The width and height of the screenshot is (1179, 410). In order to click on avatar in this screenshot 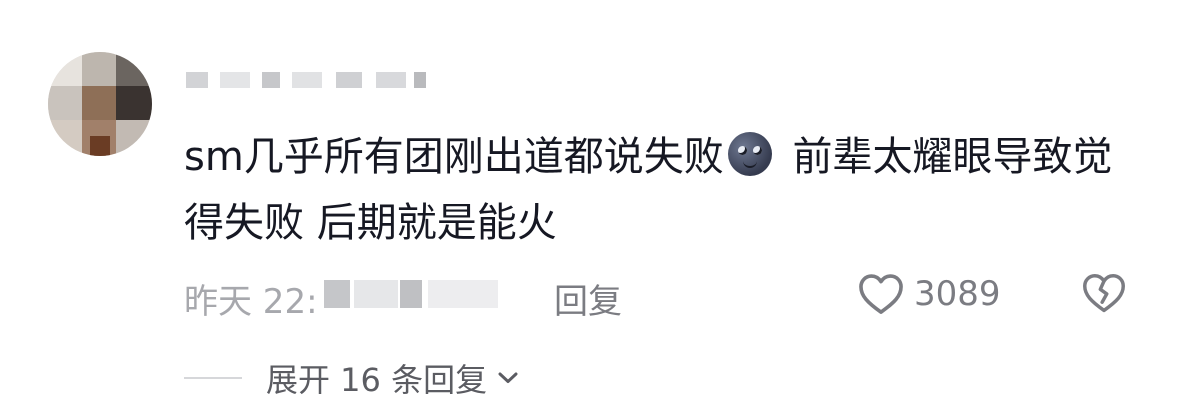, I will do `click(100, 104)`.